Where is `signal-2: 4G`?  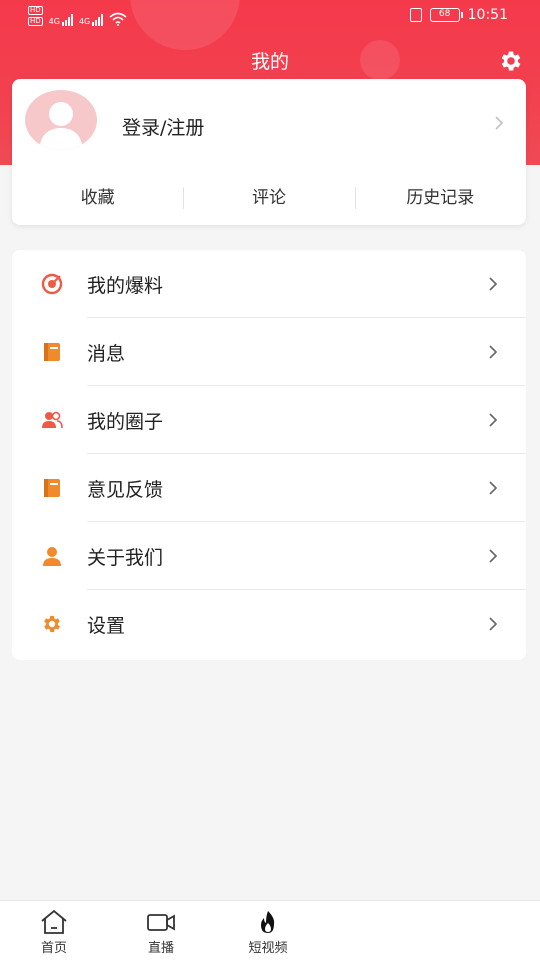
signal-2: 4G is located at coordinates (91, 19).